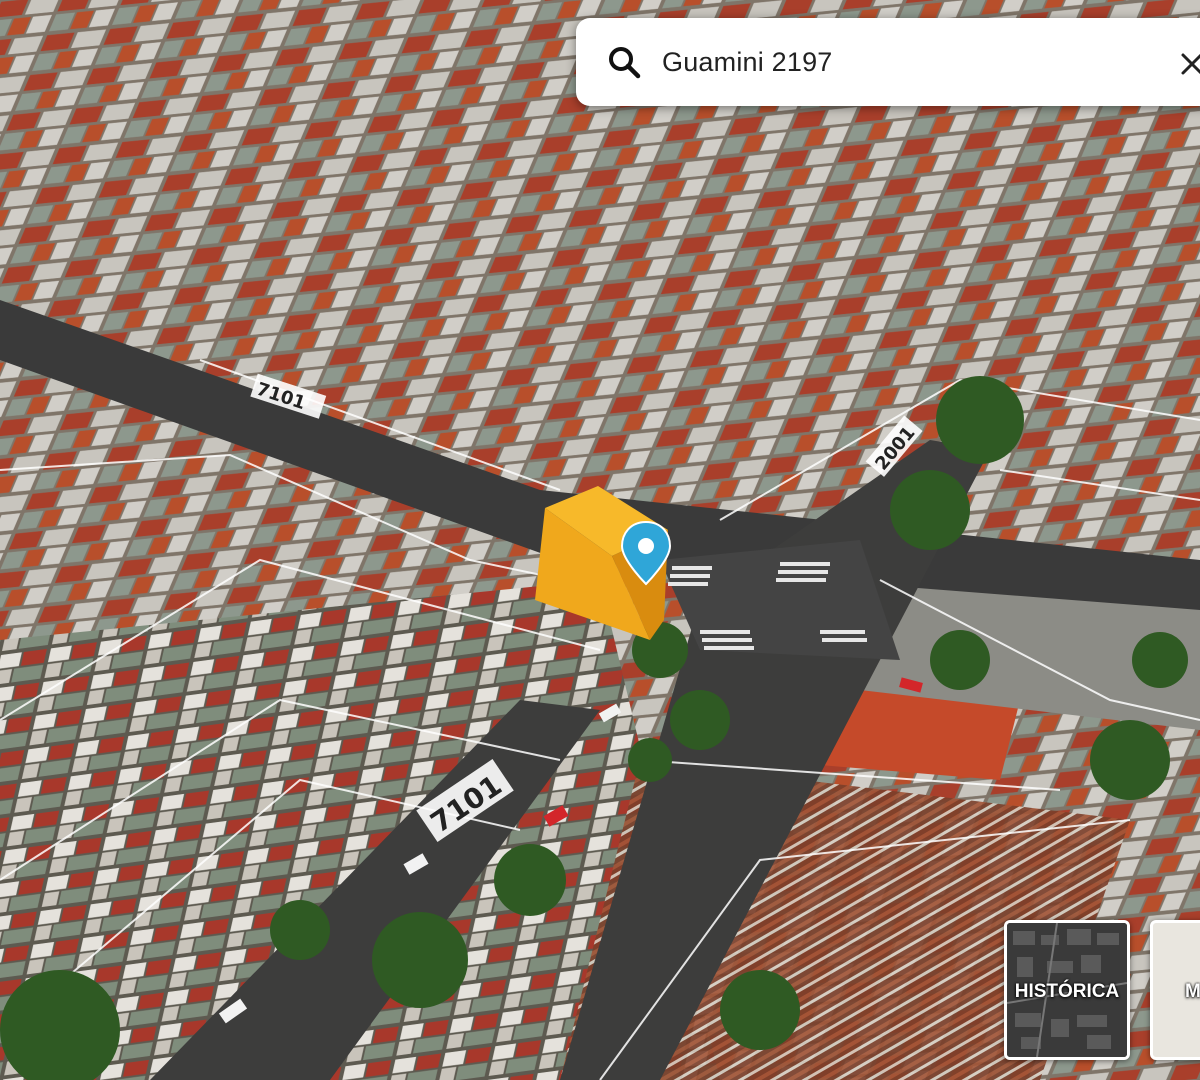  I want to click on search-input: Guamini 2197, so click(747, 62).